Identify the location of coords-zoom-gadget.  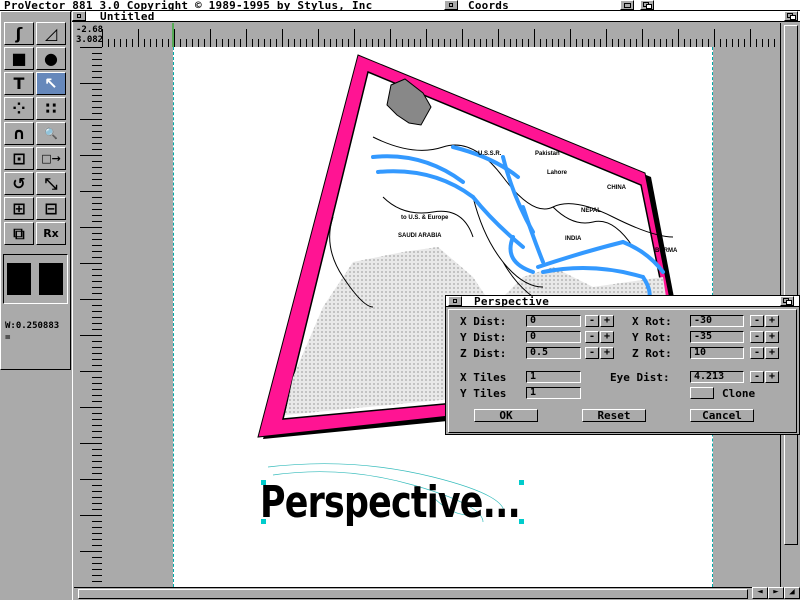
(627, 5).